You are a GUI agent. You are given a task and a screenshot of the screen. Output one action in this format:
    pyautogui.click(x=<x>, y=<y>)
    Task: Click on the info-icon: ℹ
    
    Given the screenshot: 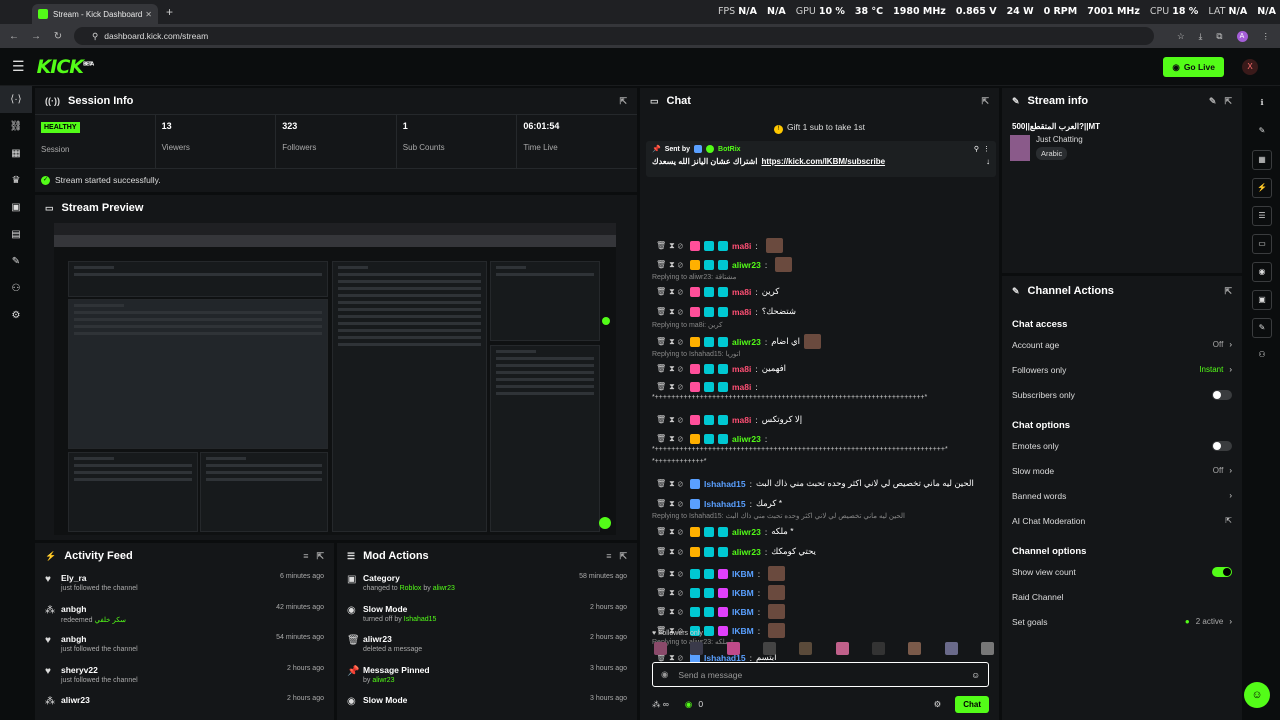 What is the action you would take?
    pyautogui.click(x=1262, y=104)
    